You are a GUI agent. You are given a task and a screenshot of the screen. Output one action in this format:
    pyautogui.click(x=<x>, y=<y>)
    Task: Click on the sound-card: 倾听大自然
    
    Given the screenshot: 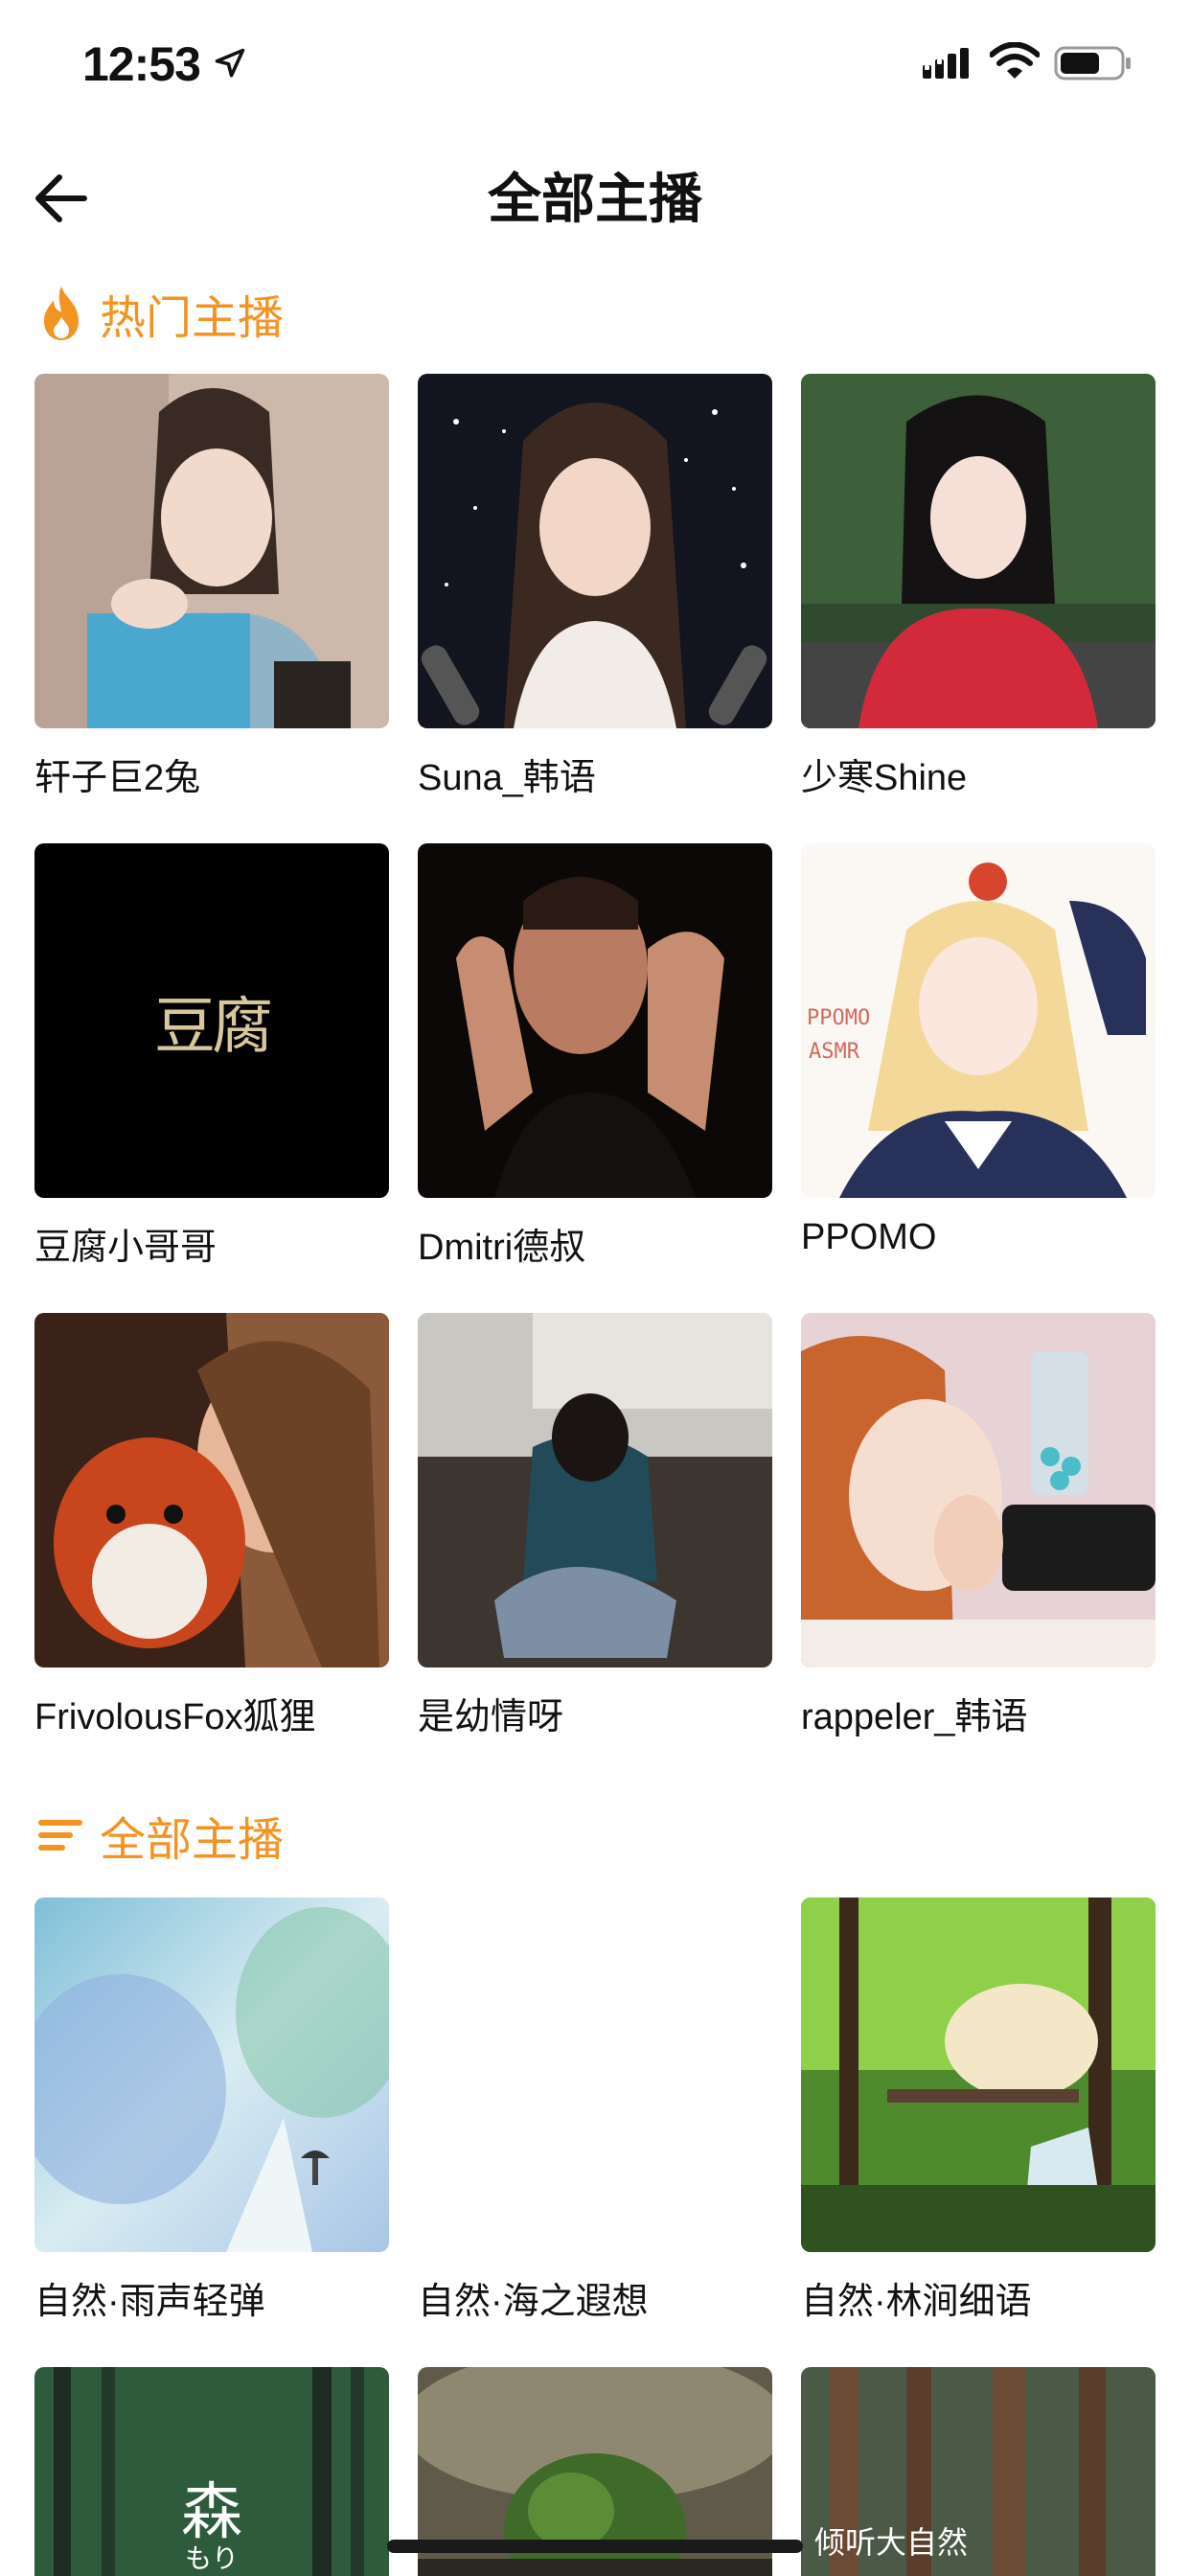 What is the action you would take?
    pyautogui.click(x=979, y=2471)
    